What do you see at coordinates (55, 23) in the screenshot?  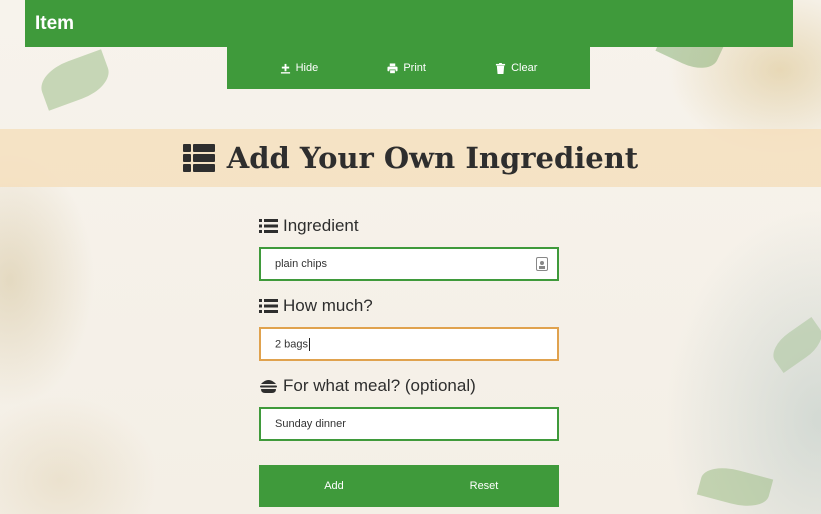 I see `page-title: Item` at bounding box center [55, 23].